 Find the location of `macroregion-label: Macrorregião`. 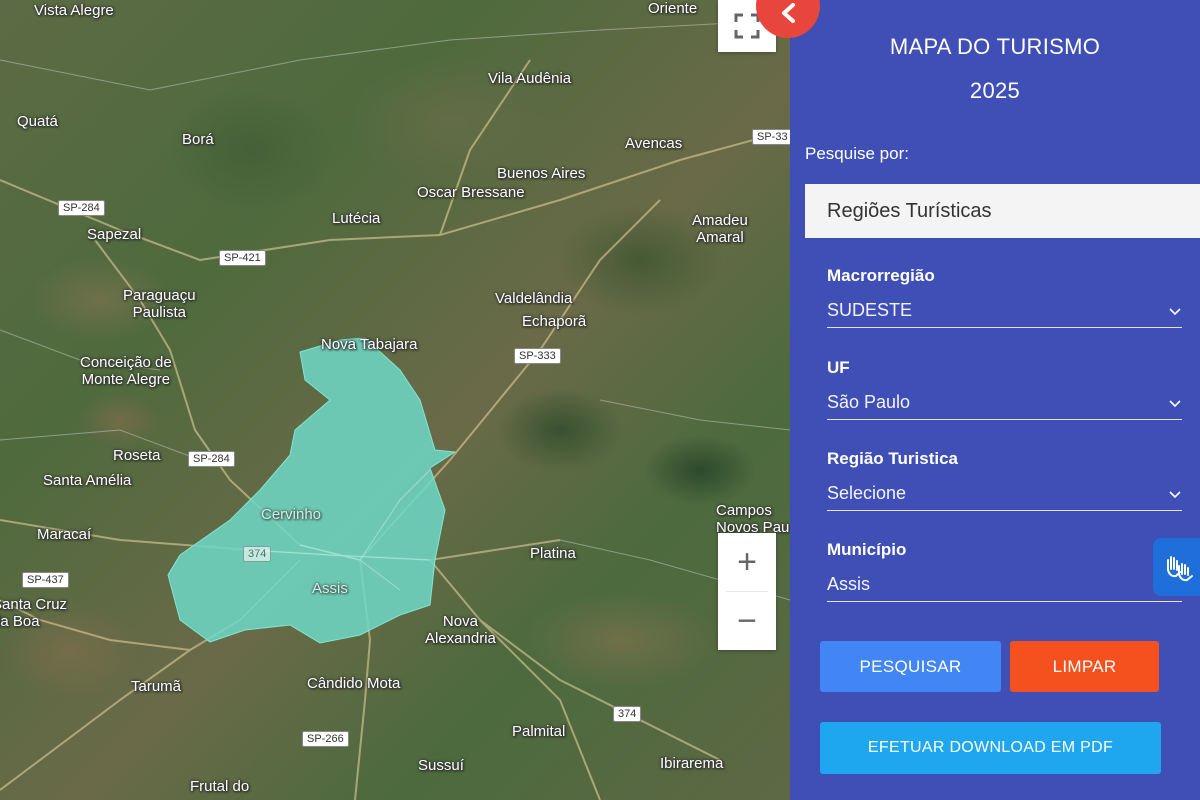

macroregion-label: Macrorregião is located at coordinates (881, 275).